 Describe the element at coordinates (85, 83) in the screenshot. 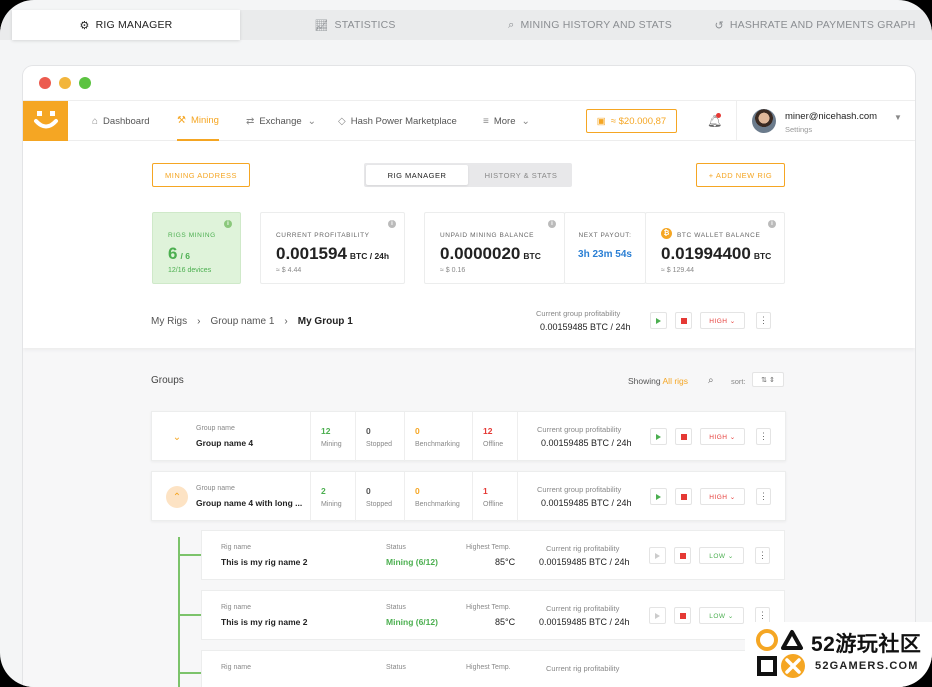

I see `maximize-window-button` at that location.